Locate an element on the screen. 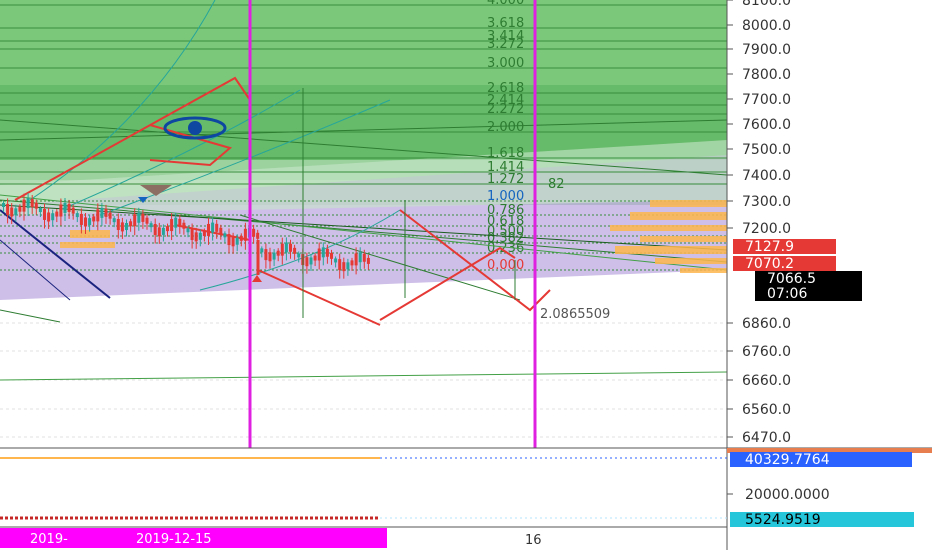 Image resolution: width=932 pixels, height=550 pixels. fib-extra-label: 82 is located at coordinates (556, 184).